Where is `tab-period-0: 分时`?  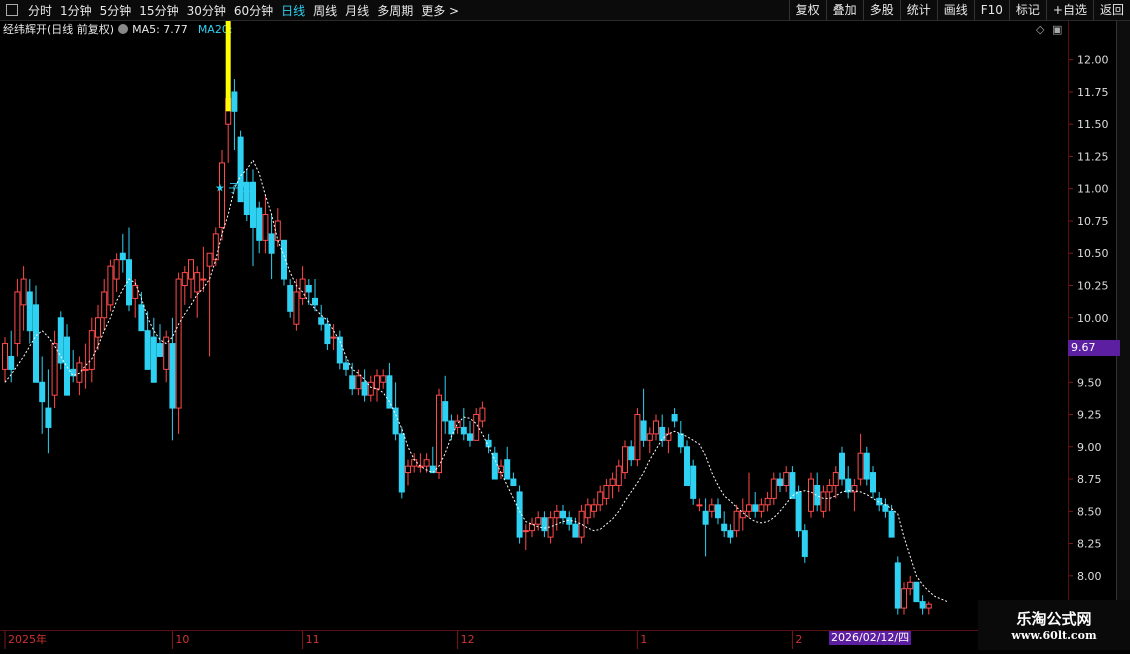 tab-period-0: 分时 is located at coordinates (40, 10).